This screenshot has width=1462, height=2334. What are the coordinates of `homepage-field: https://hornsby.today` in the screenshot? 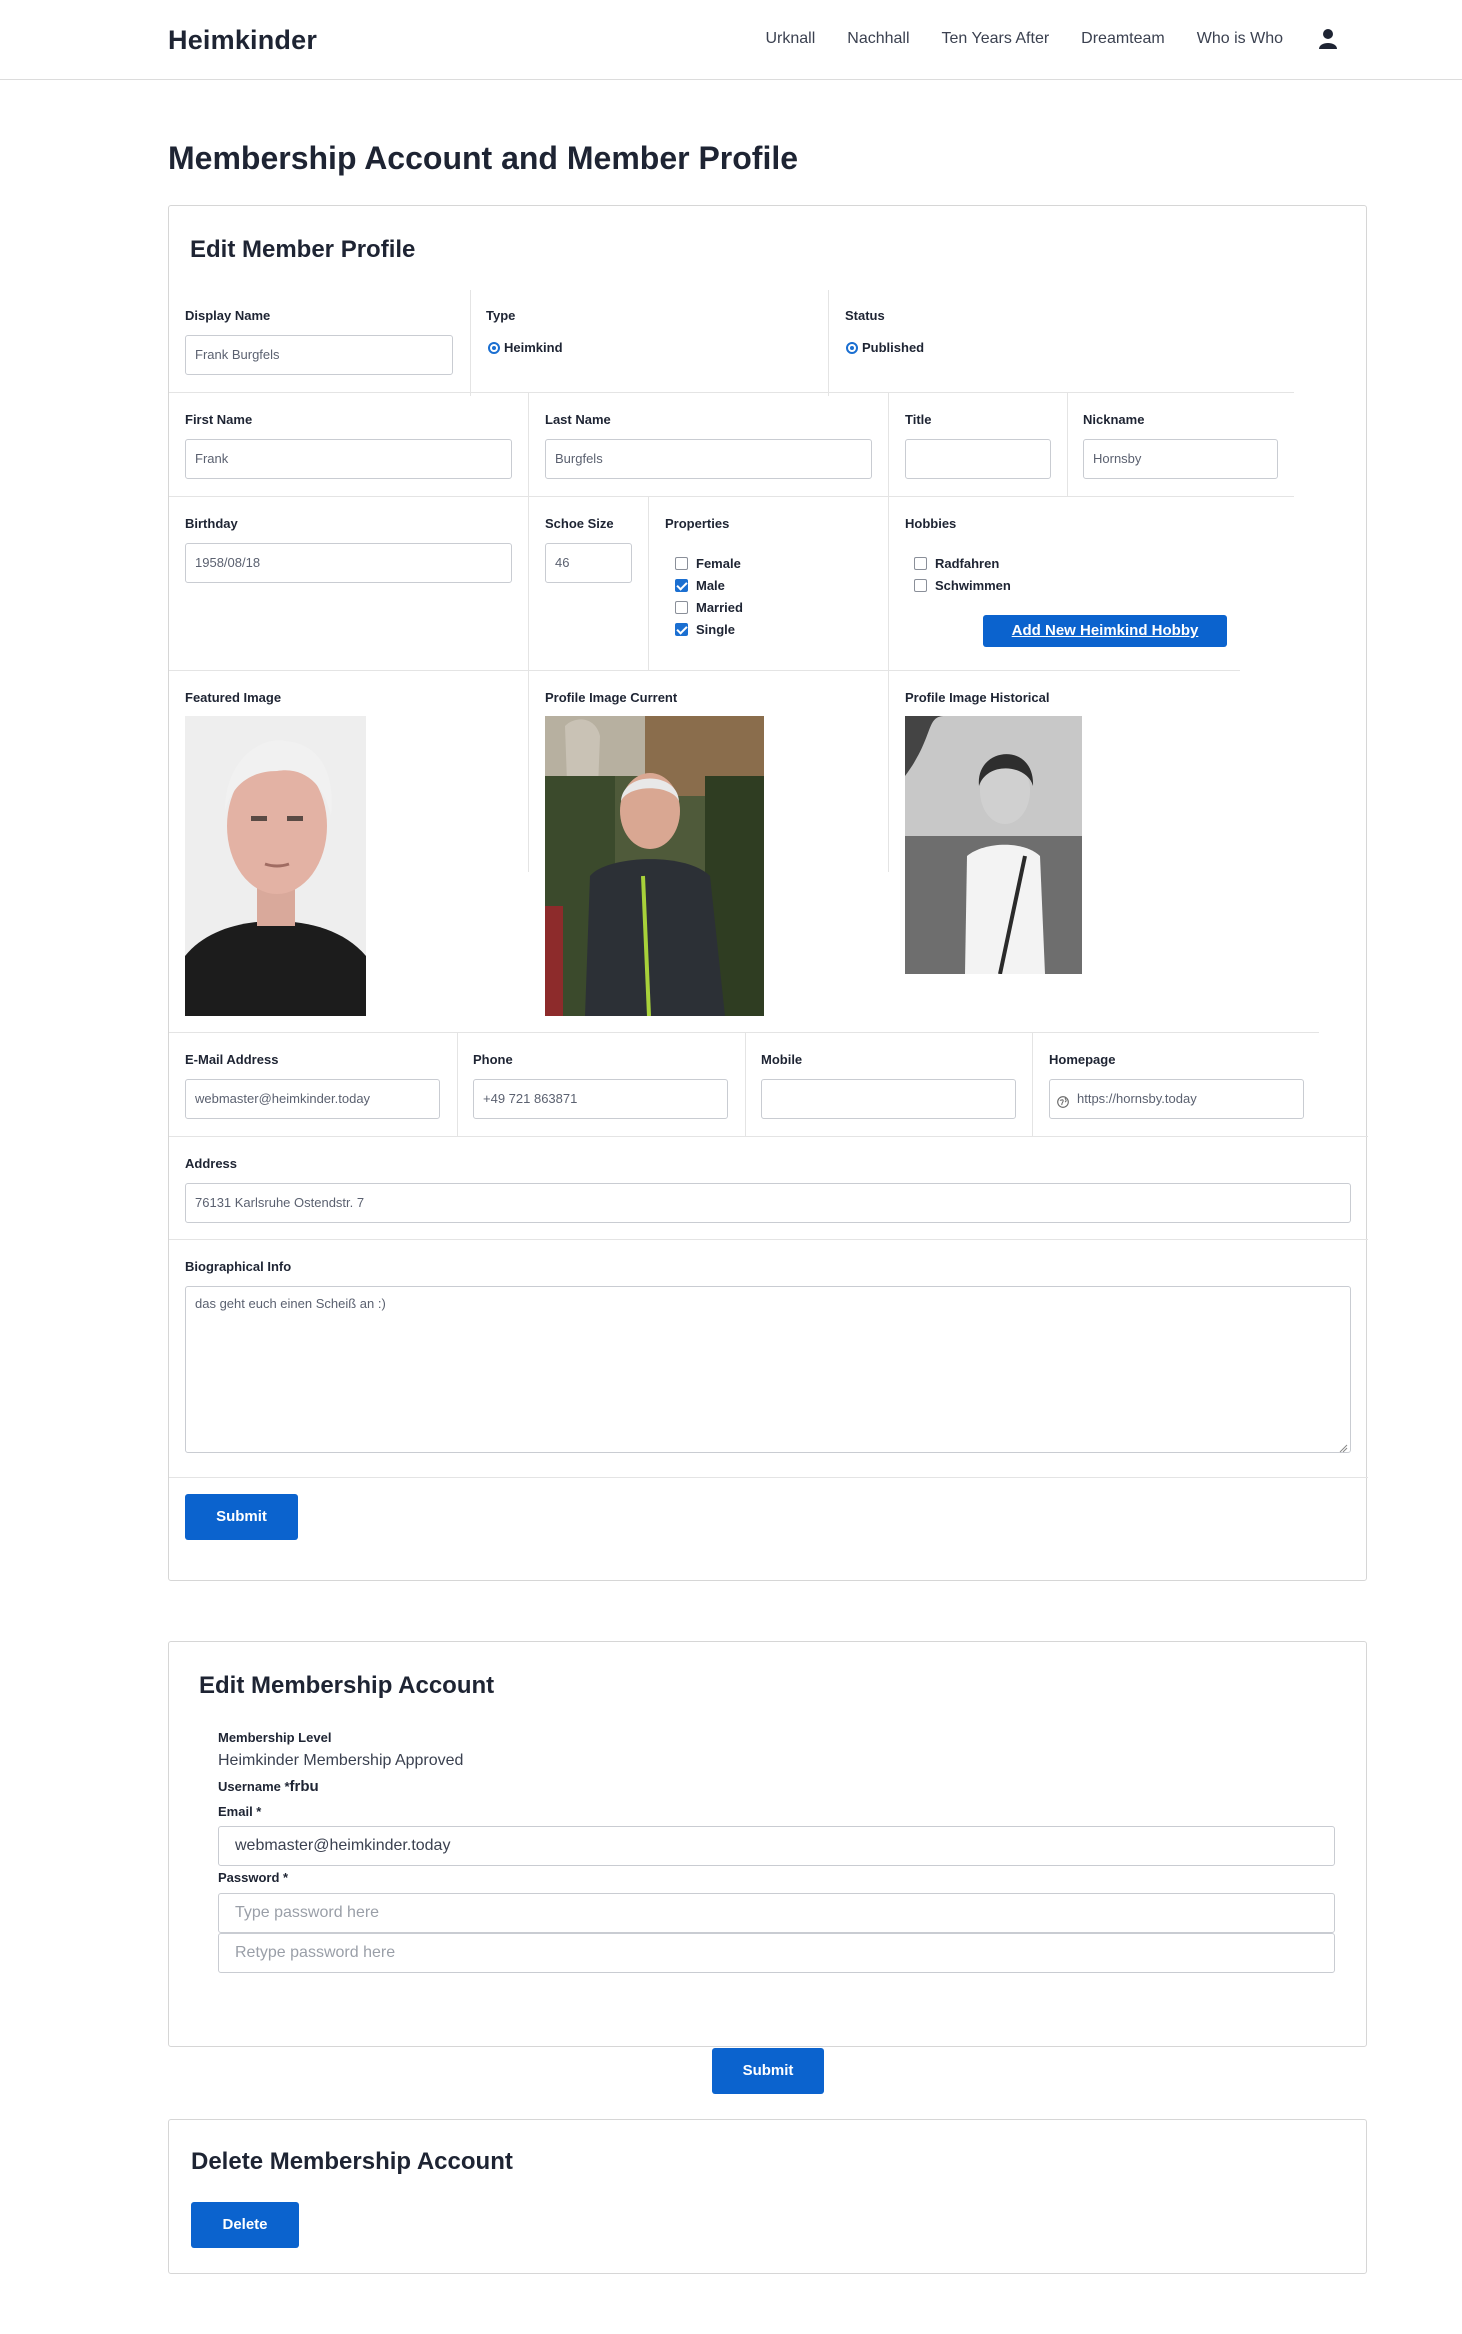 It's located at (1176, 1099).